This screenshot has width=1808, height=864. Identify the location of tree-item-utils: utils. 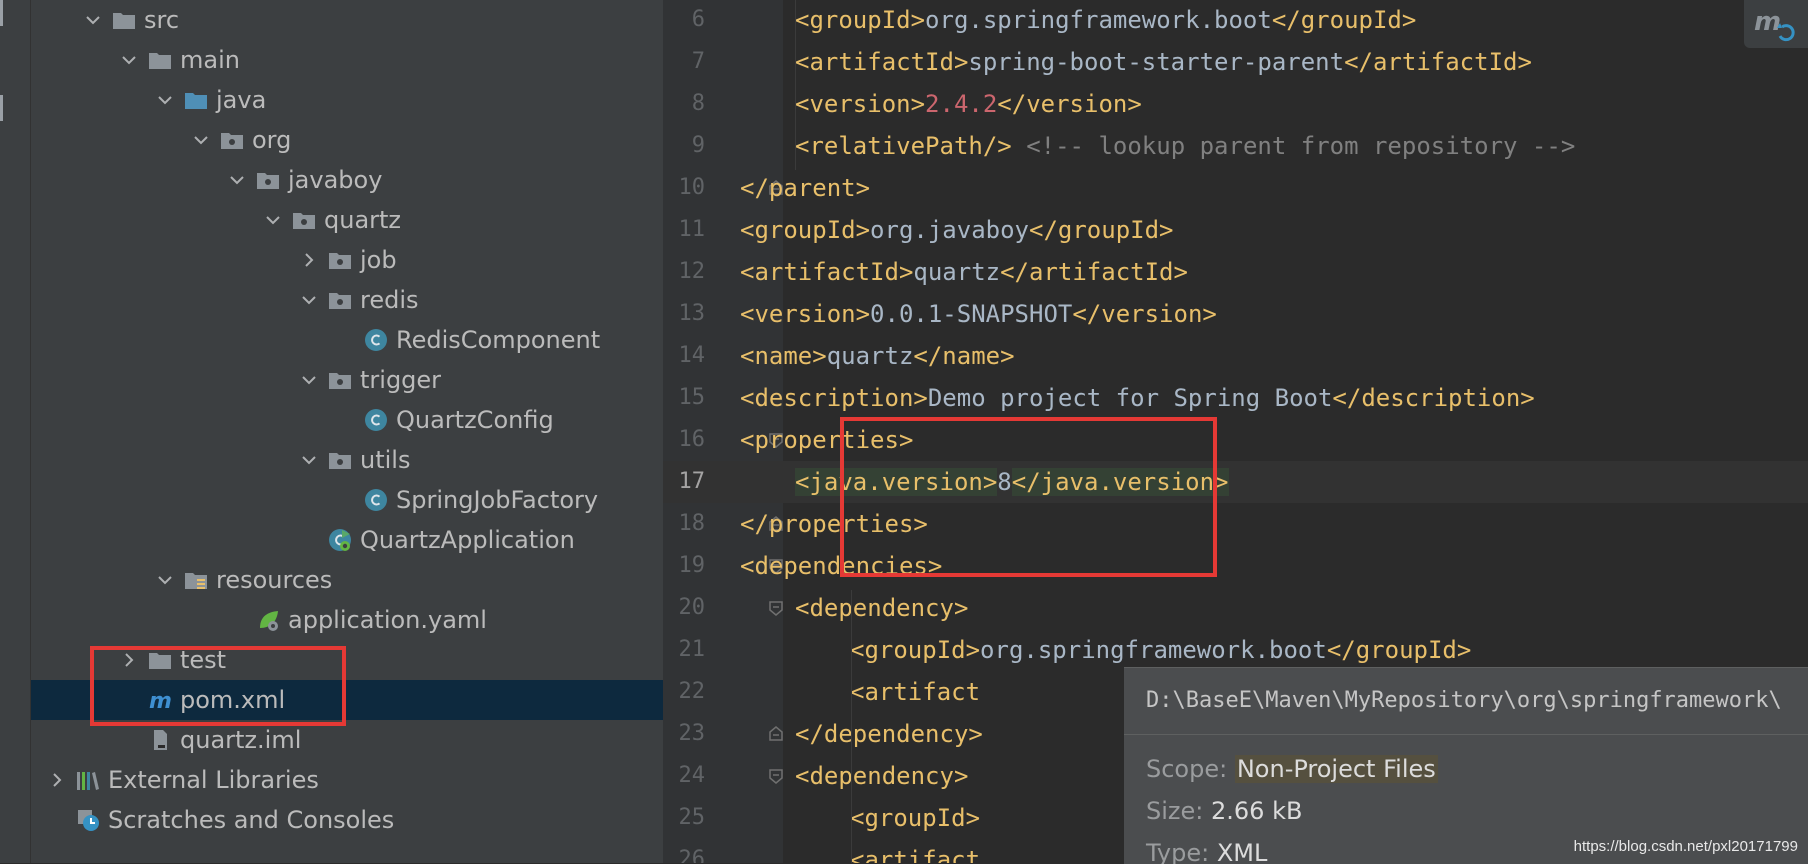
(347, 460).